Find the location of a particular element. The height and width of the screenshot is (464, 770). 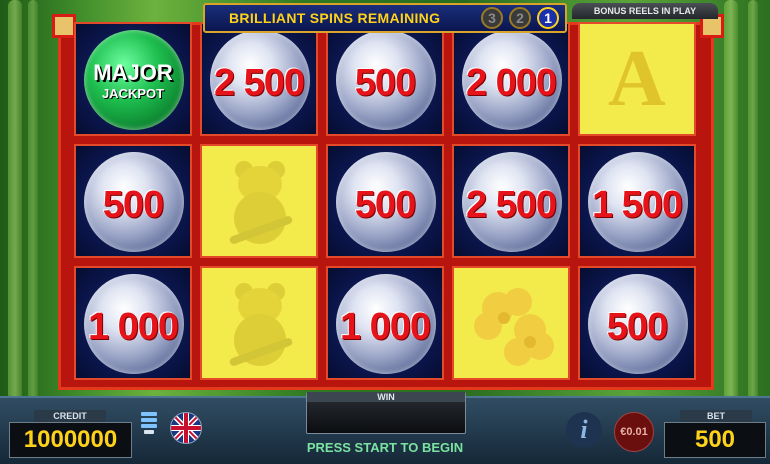

spin-counter-3: 3 is located at coordinates (492, 18).